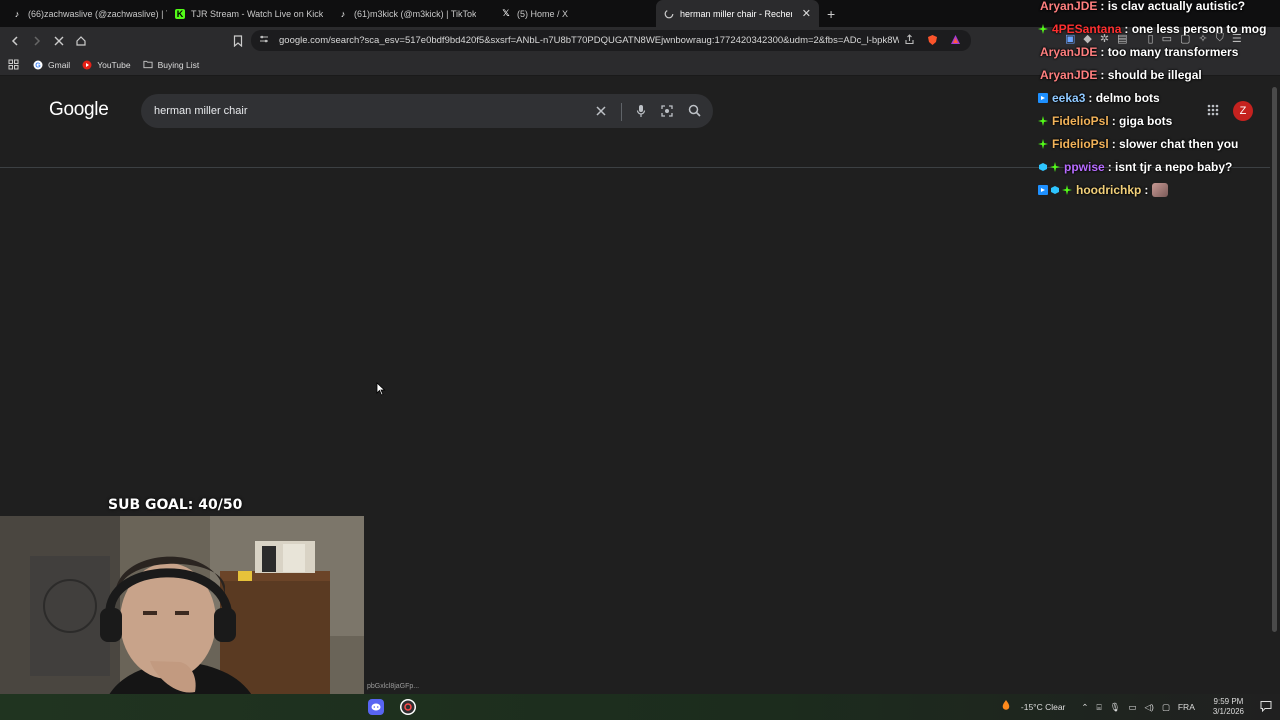 This screenshot has height=720, width=1280. Describe the element at coordinates (641, 112) in the screenshot. I see `voice-search-icon` at that location.